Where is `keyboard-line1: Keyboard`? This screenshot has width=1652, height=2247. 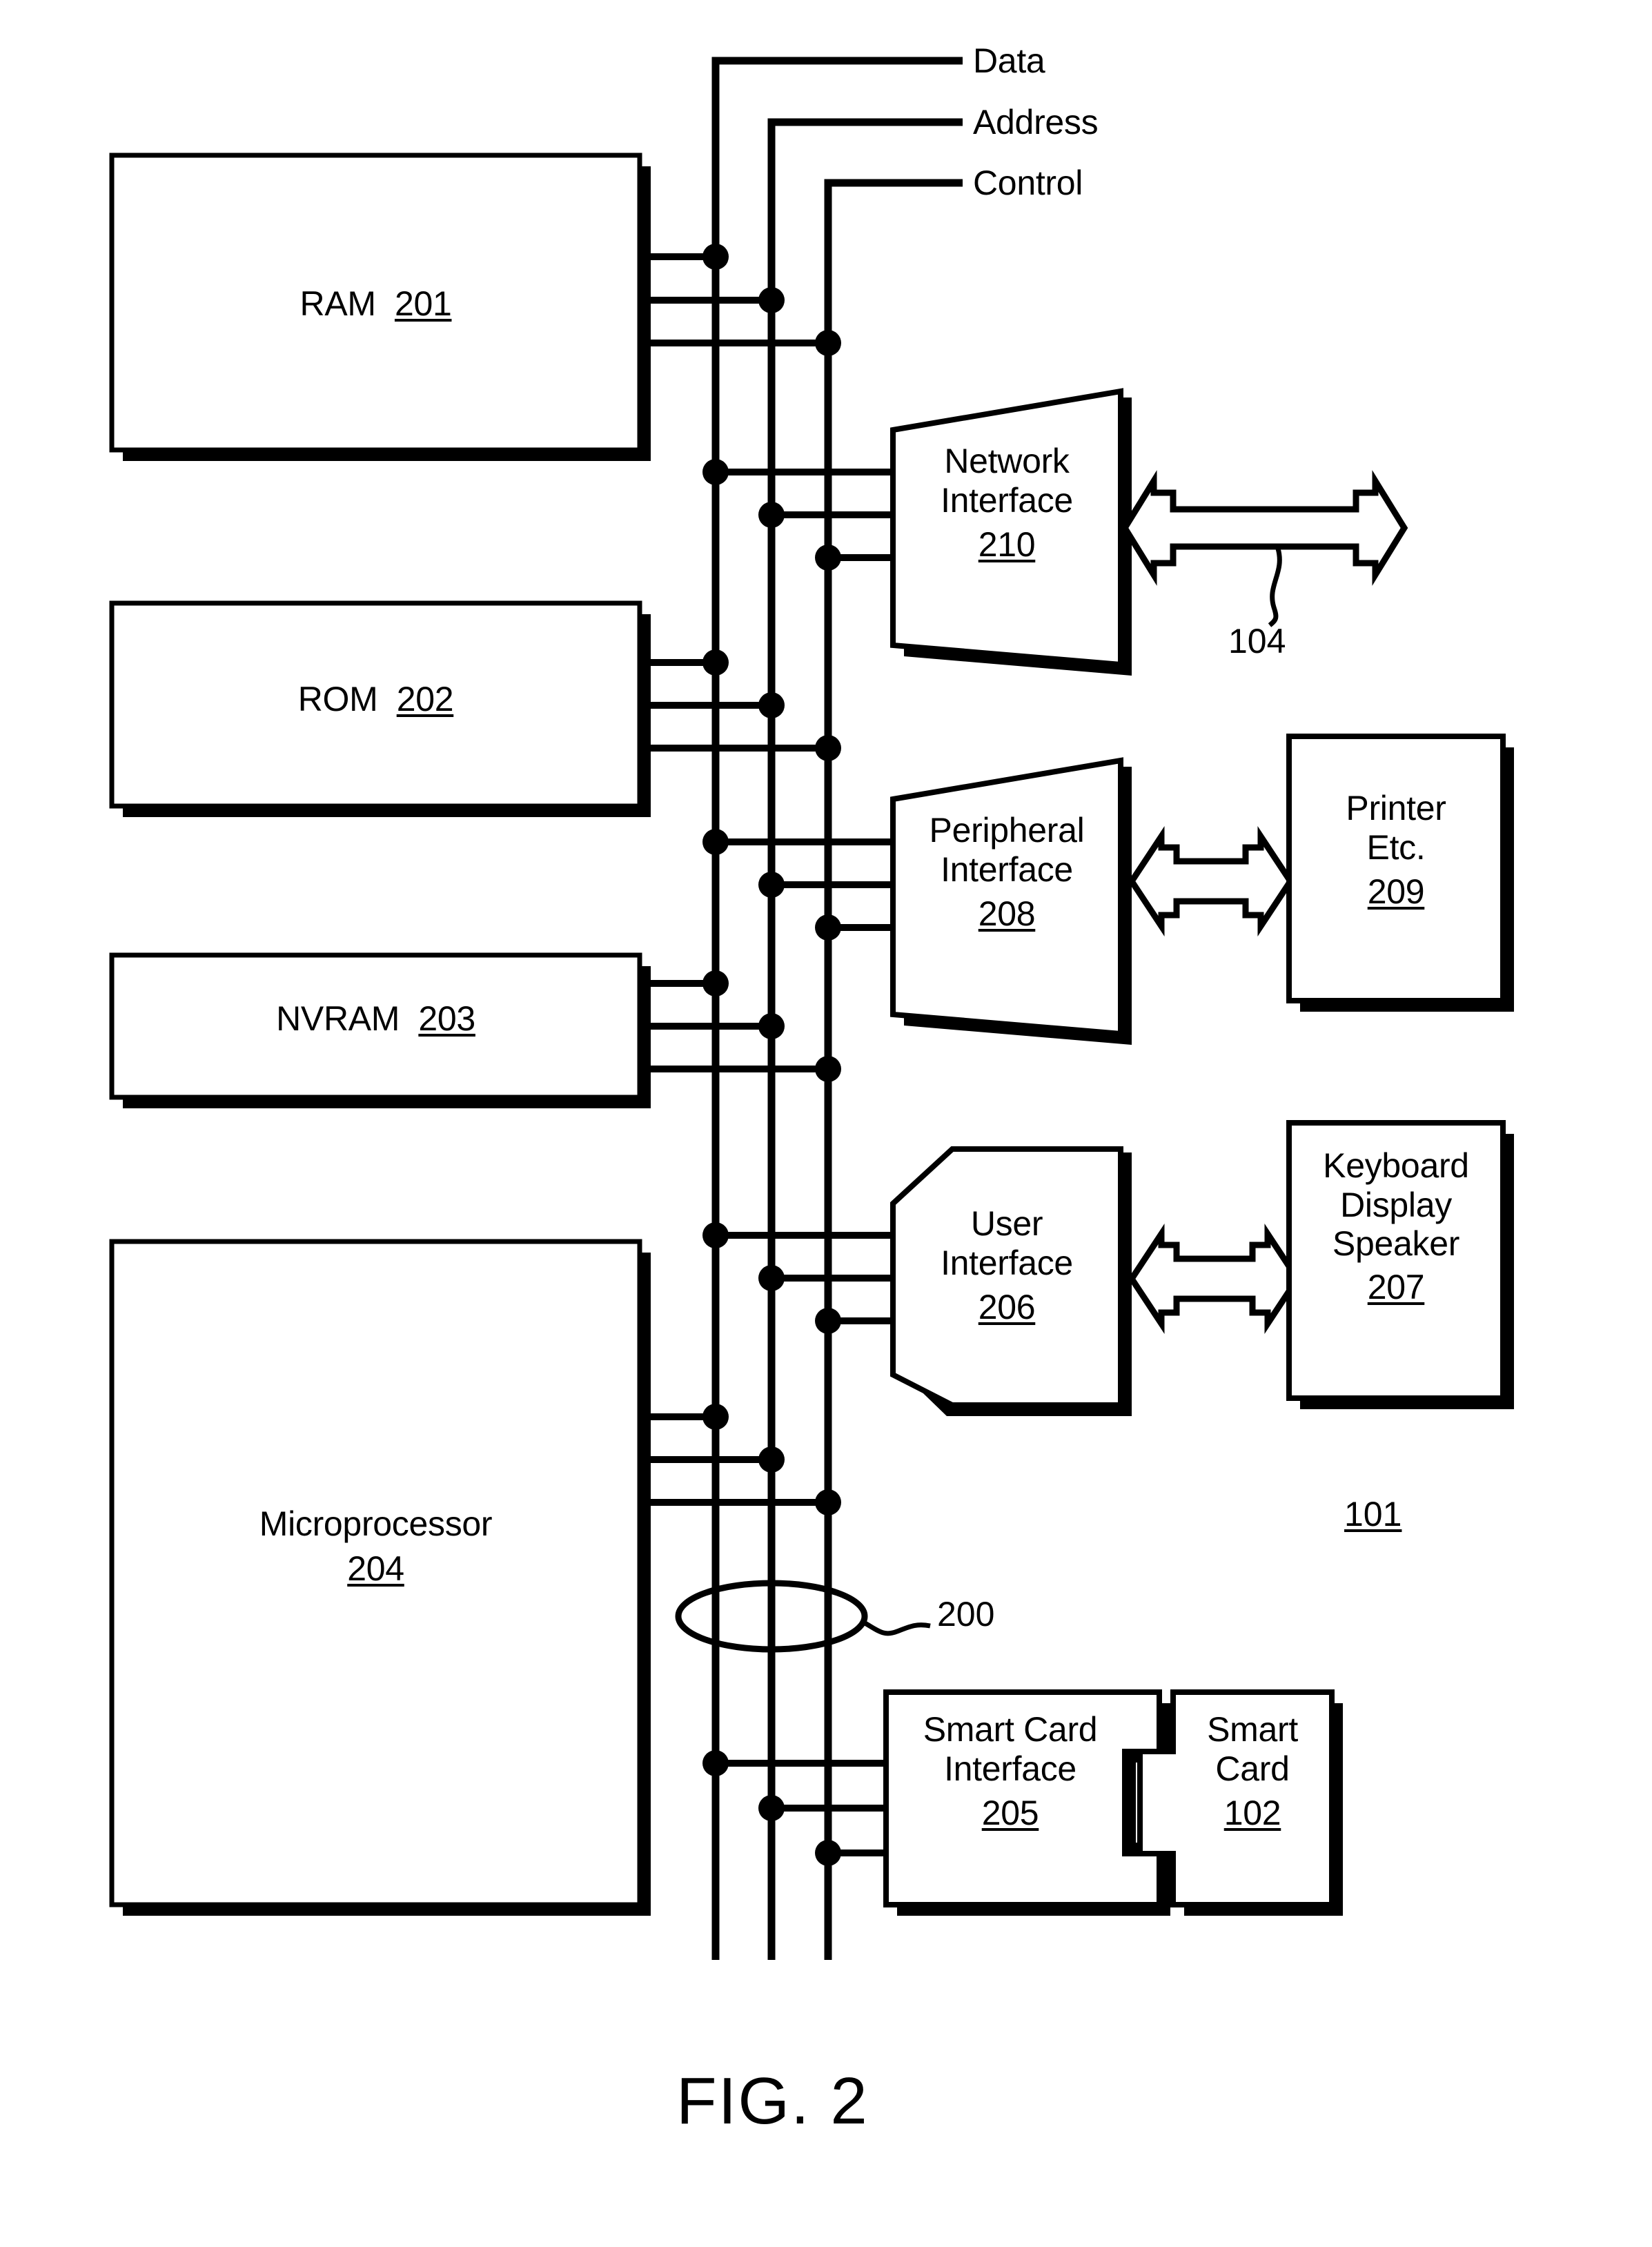 keyboard-line1: Keyboard is located at coordinates (1396, 1165).